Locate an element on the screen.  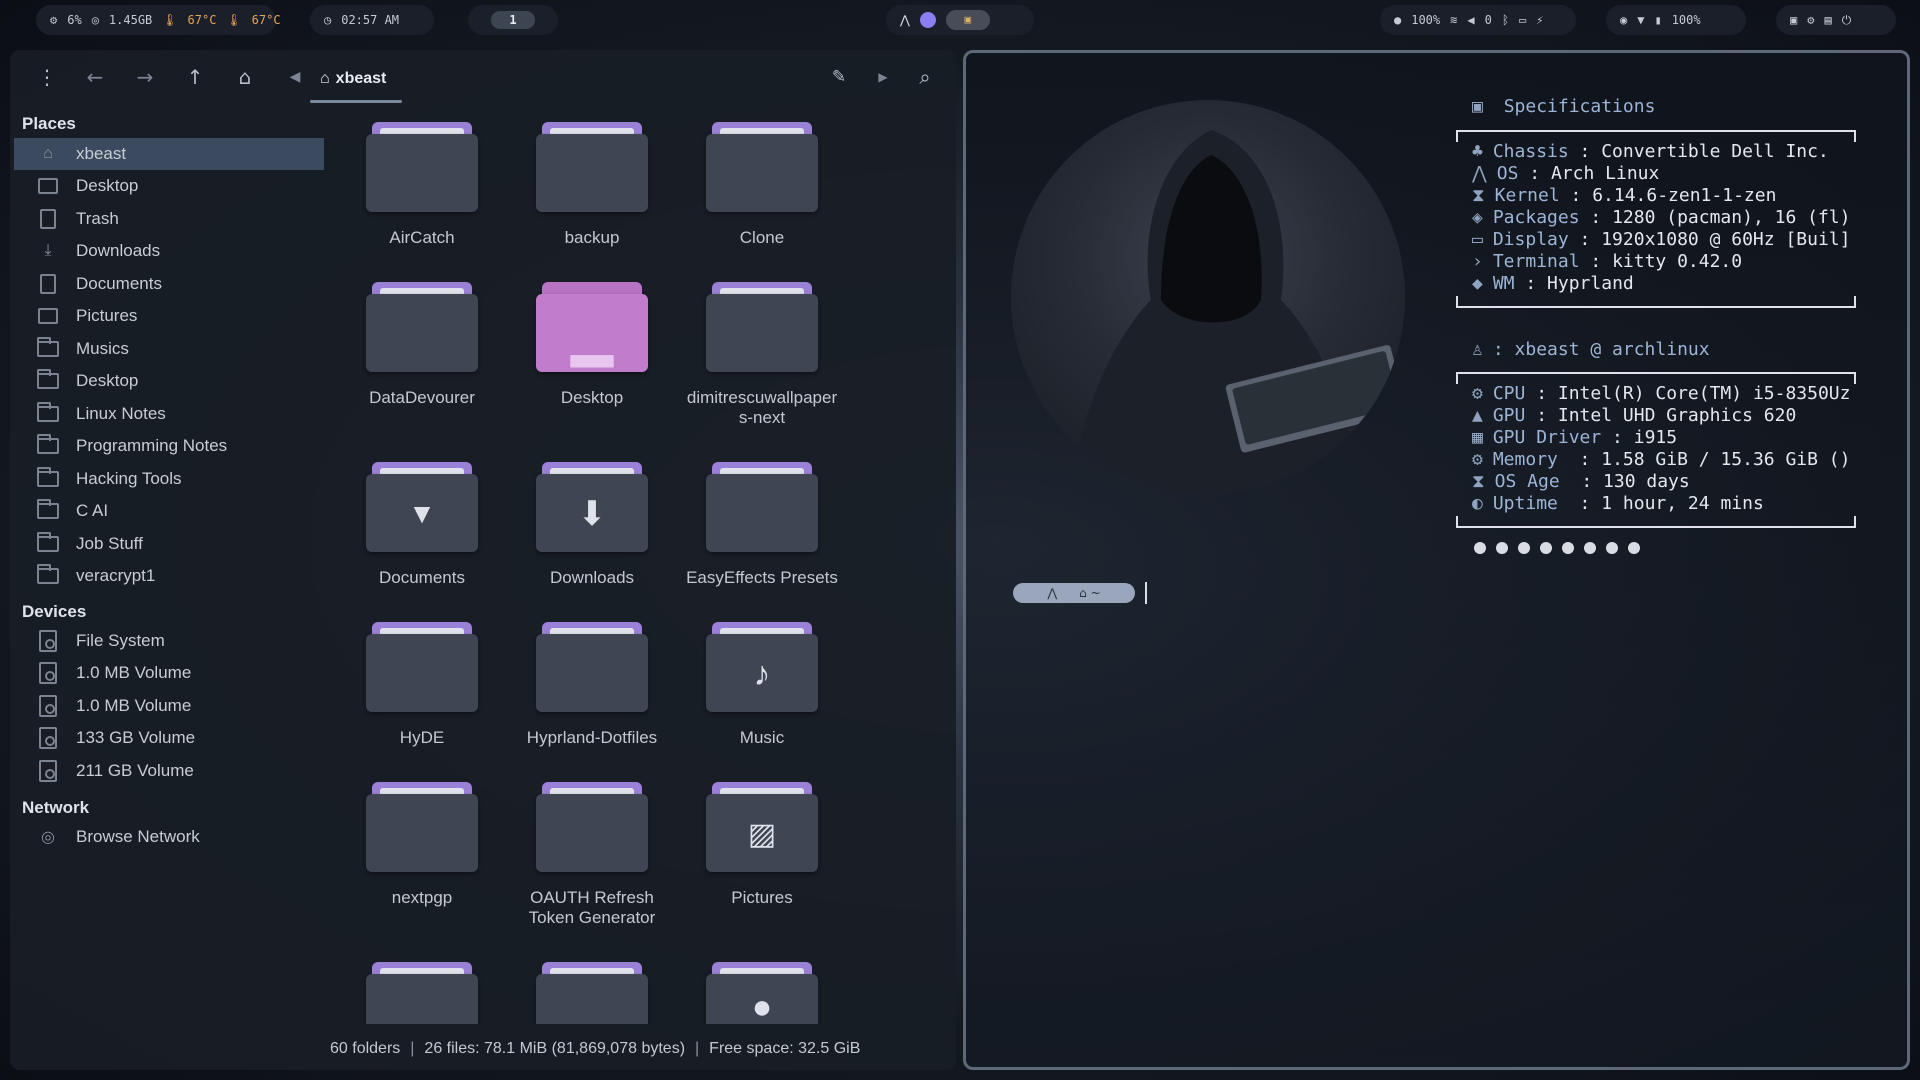
hw-row-os-age: ⧗ OS Age : 130 days is located at coordinates (1581, 481).